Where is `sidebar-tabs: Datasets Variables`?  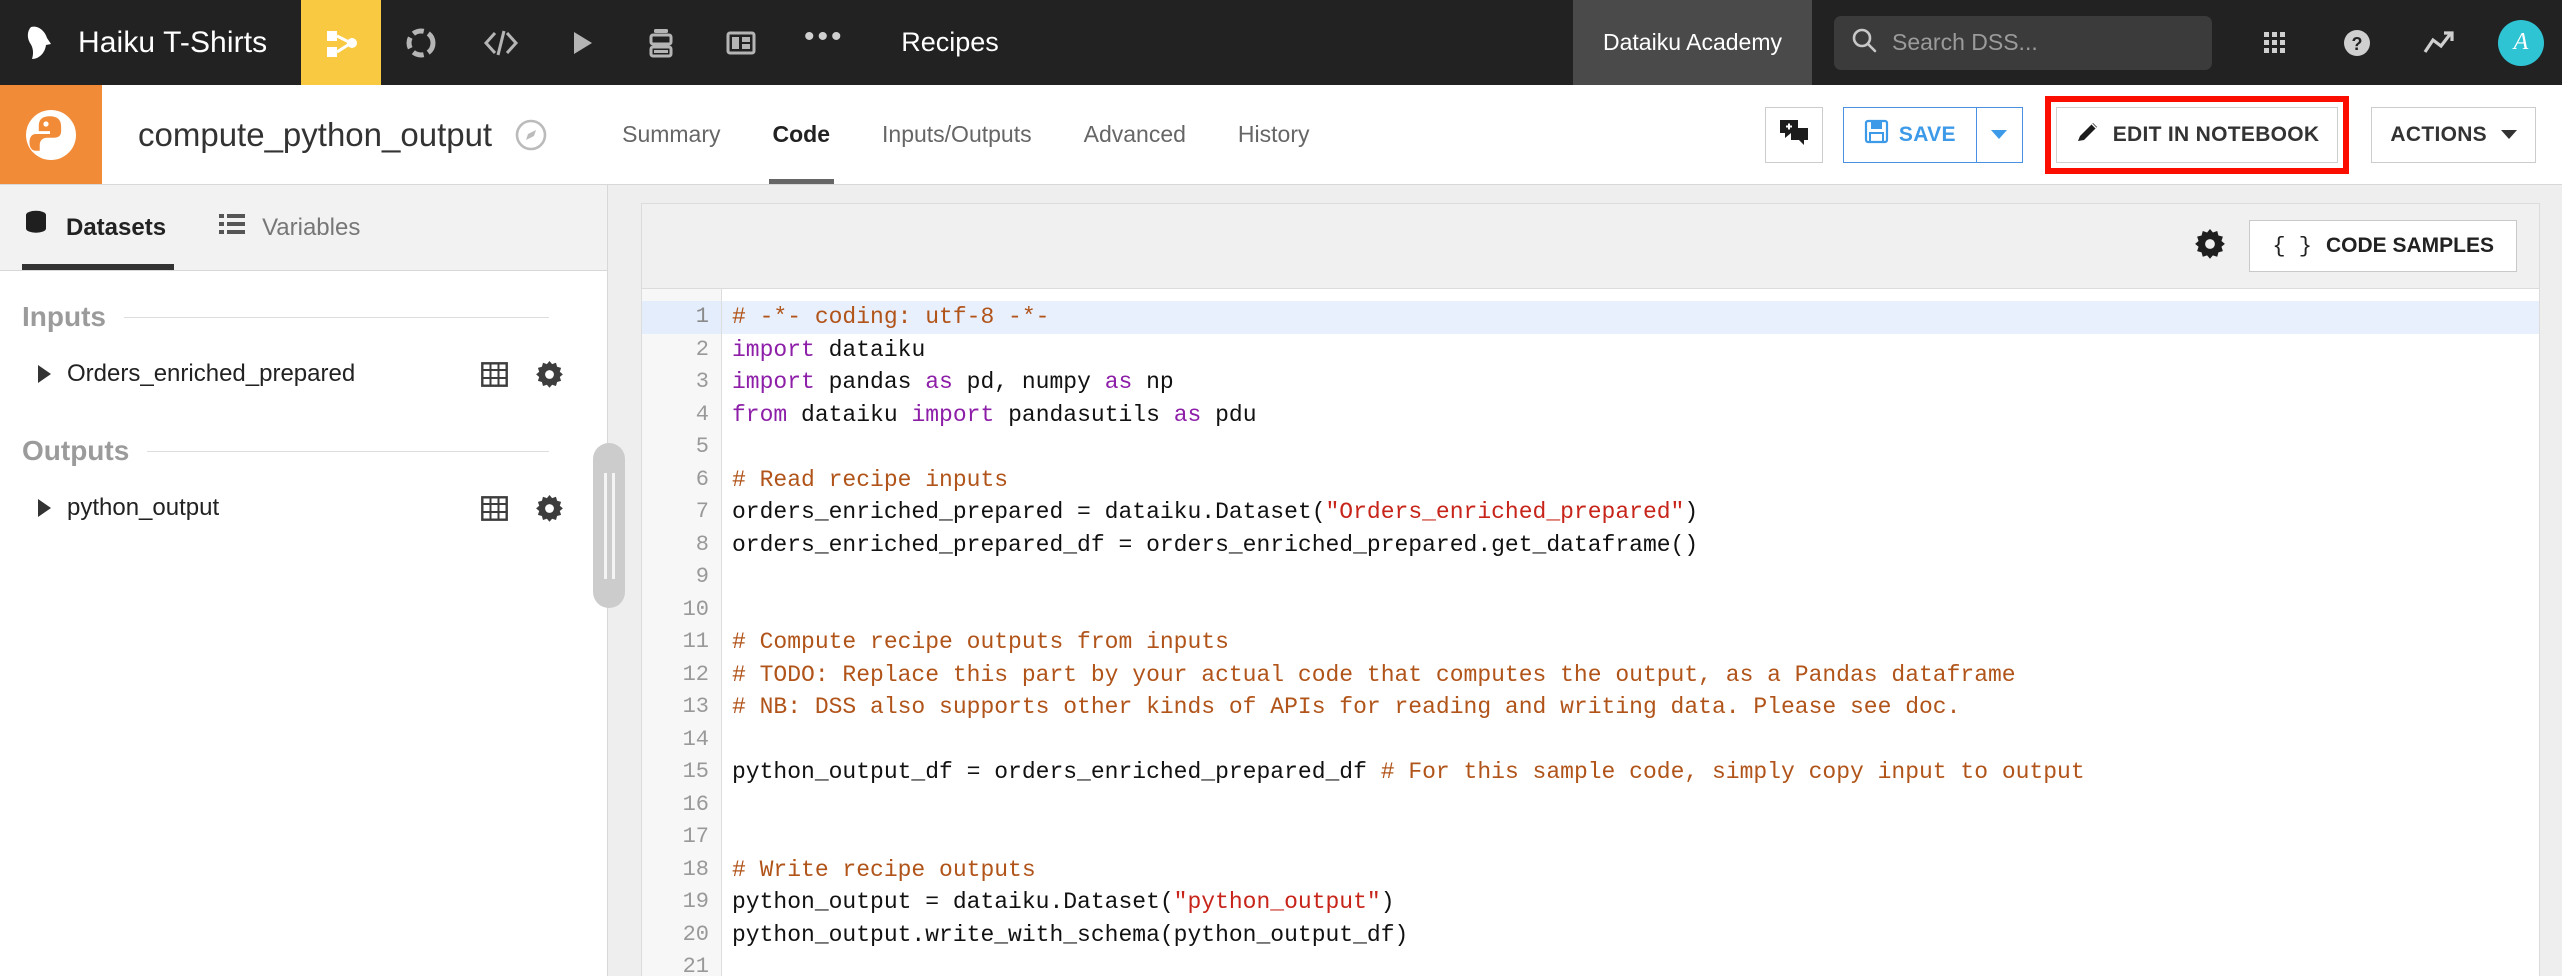 sidebar-tabs: Datasets Variables is located at coordinates (303, 228).